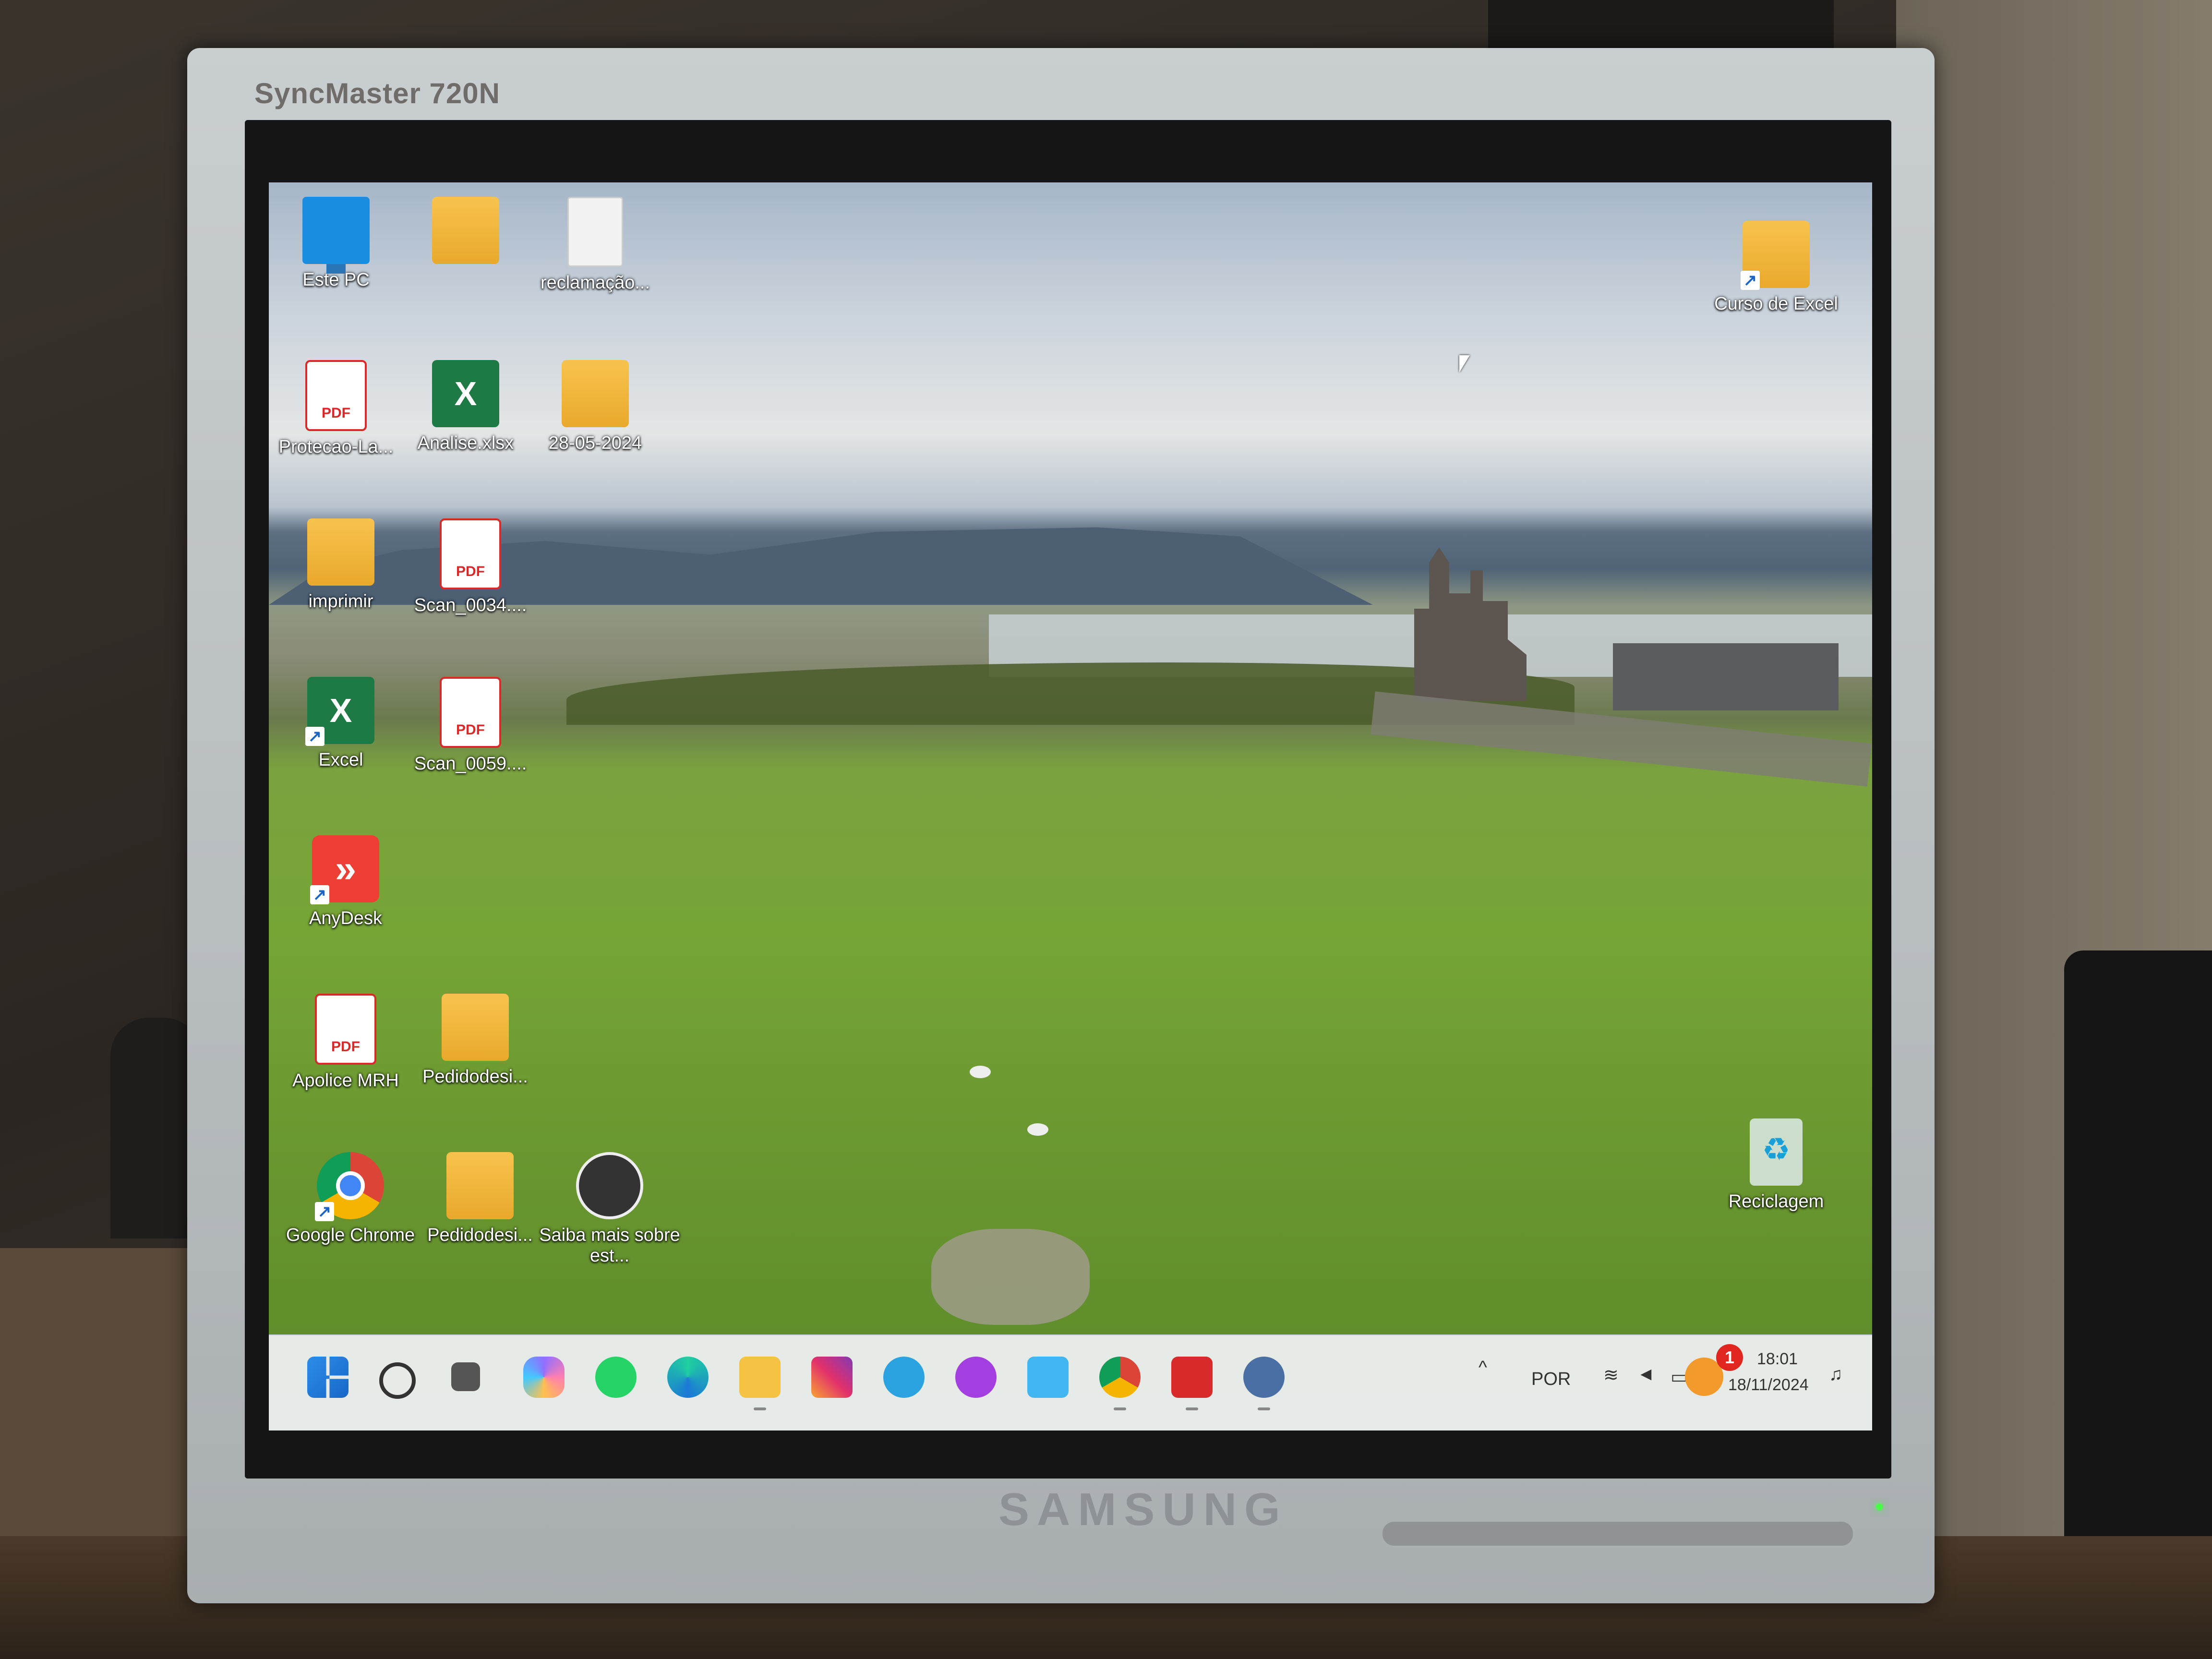 The height and width of the screenshot is (1659, 2212). I want to click on desktop-icon-label: Reciclagem, so click(1776, 1201).